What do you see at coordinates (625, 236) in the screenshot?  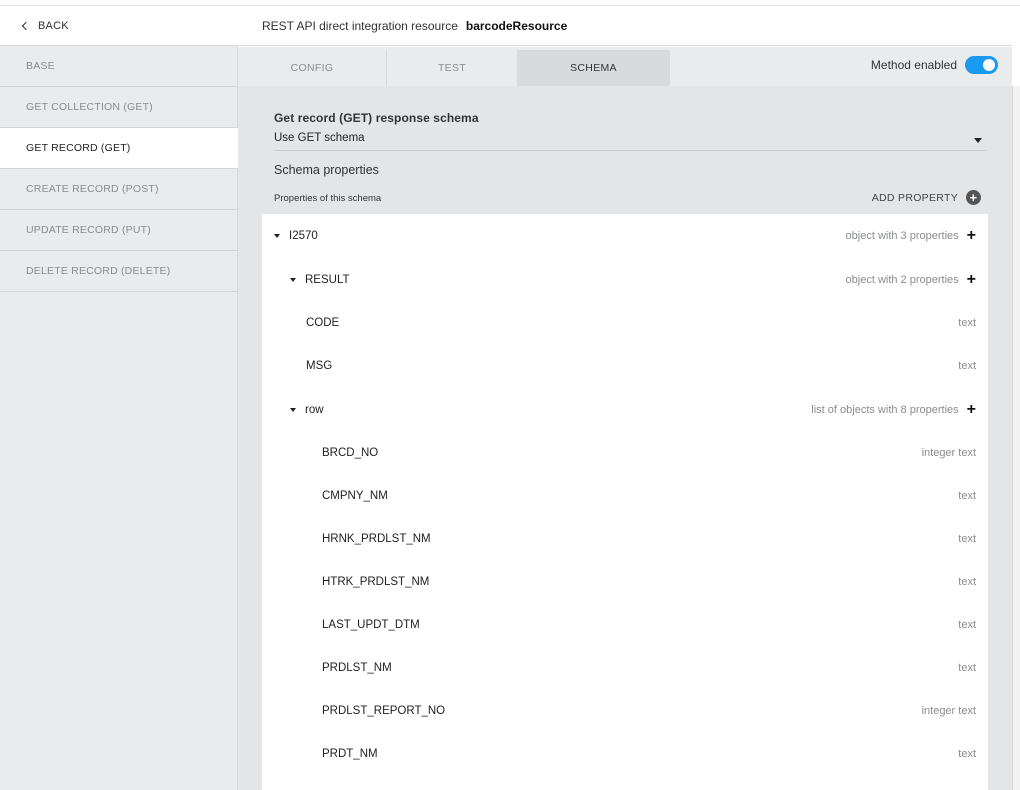 I see `tree-row-i2570: I2570 object with 3 properties +` at bounding box center [625, 236].